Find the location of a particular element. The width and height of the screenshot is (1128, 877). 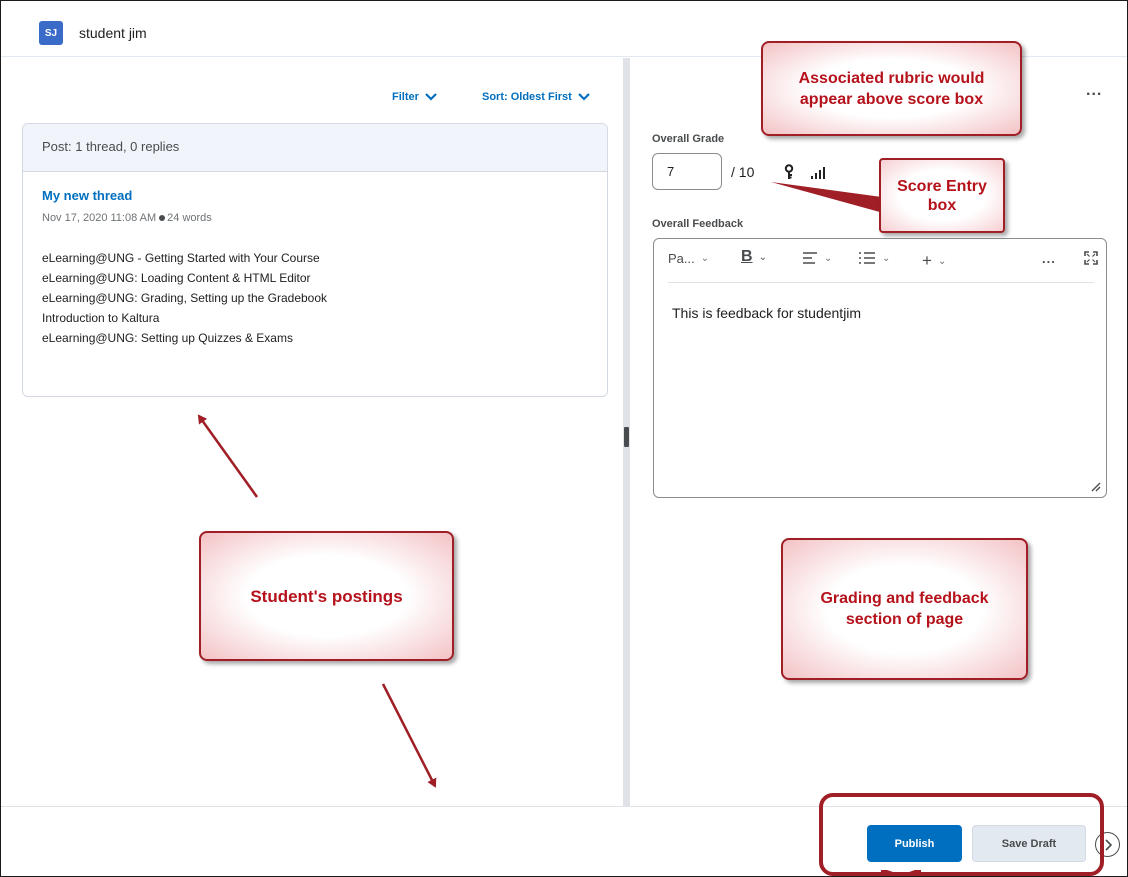

avatar: SJ is located at coordinates (51, 33).